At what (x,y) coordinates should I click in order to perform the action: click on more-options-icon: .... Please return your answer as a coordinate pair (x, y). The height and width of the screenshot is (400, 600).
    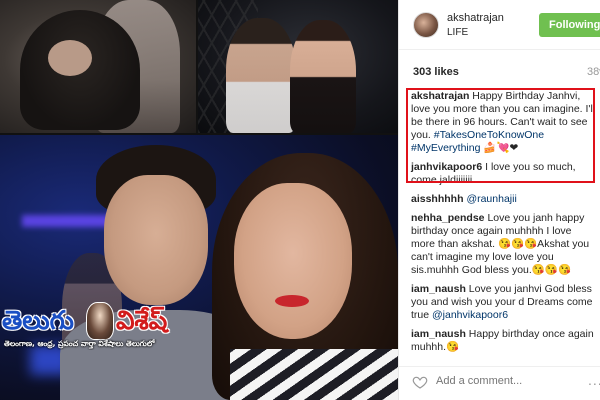
    Looking at the image, I should click on (594, 380).